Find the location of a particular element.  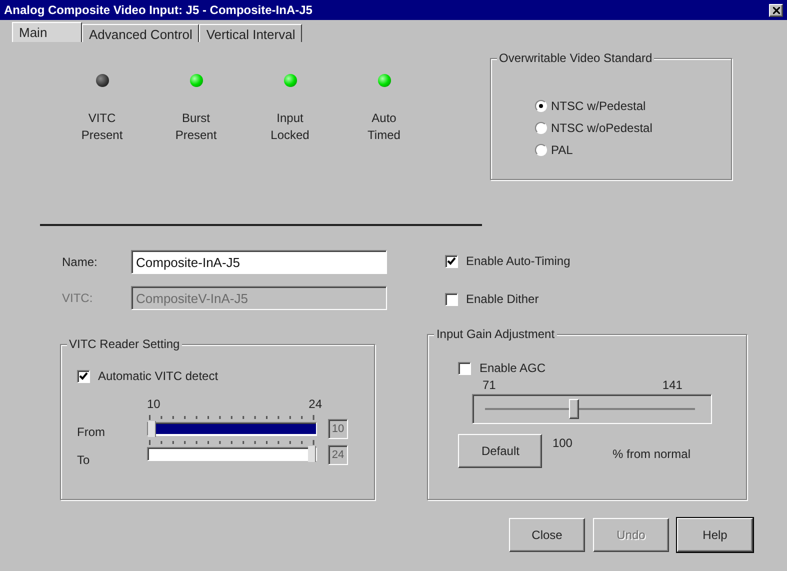

dialog-button: Close is located at coordinates (547, 535).